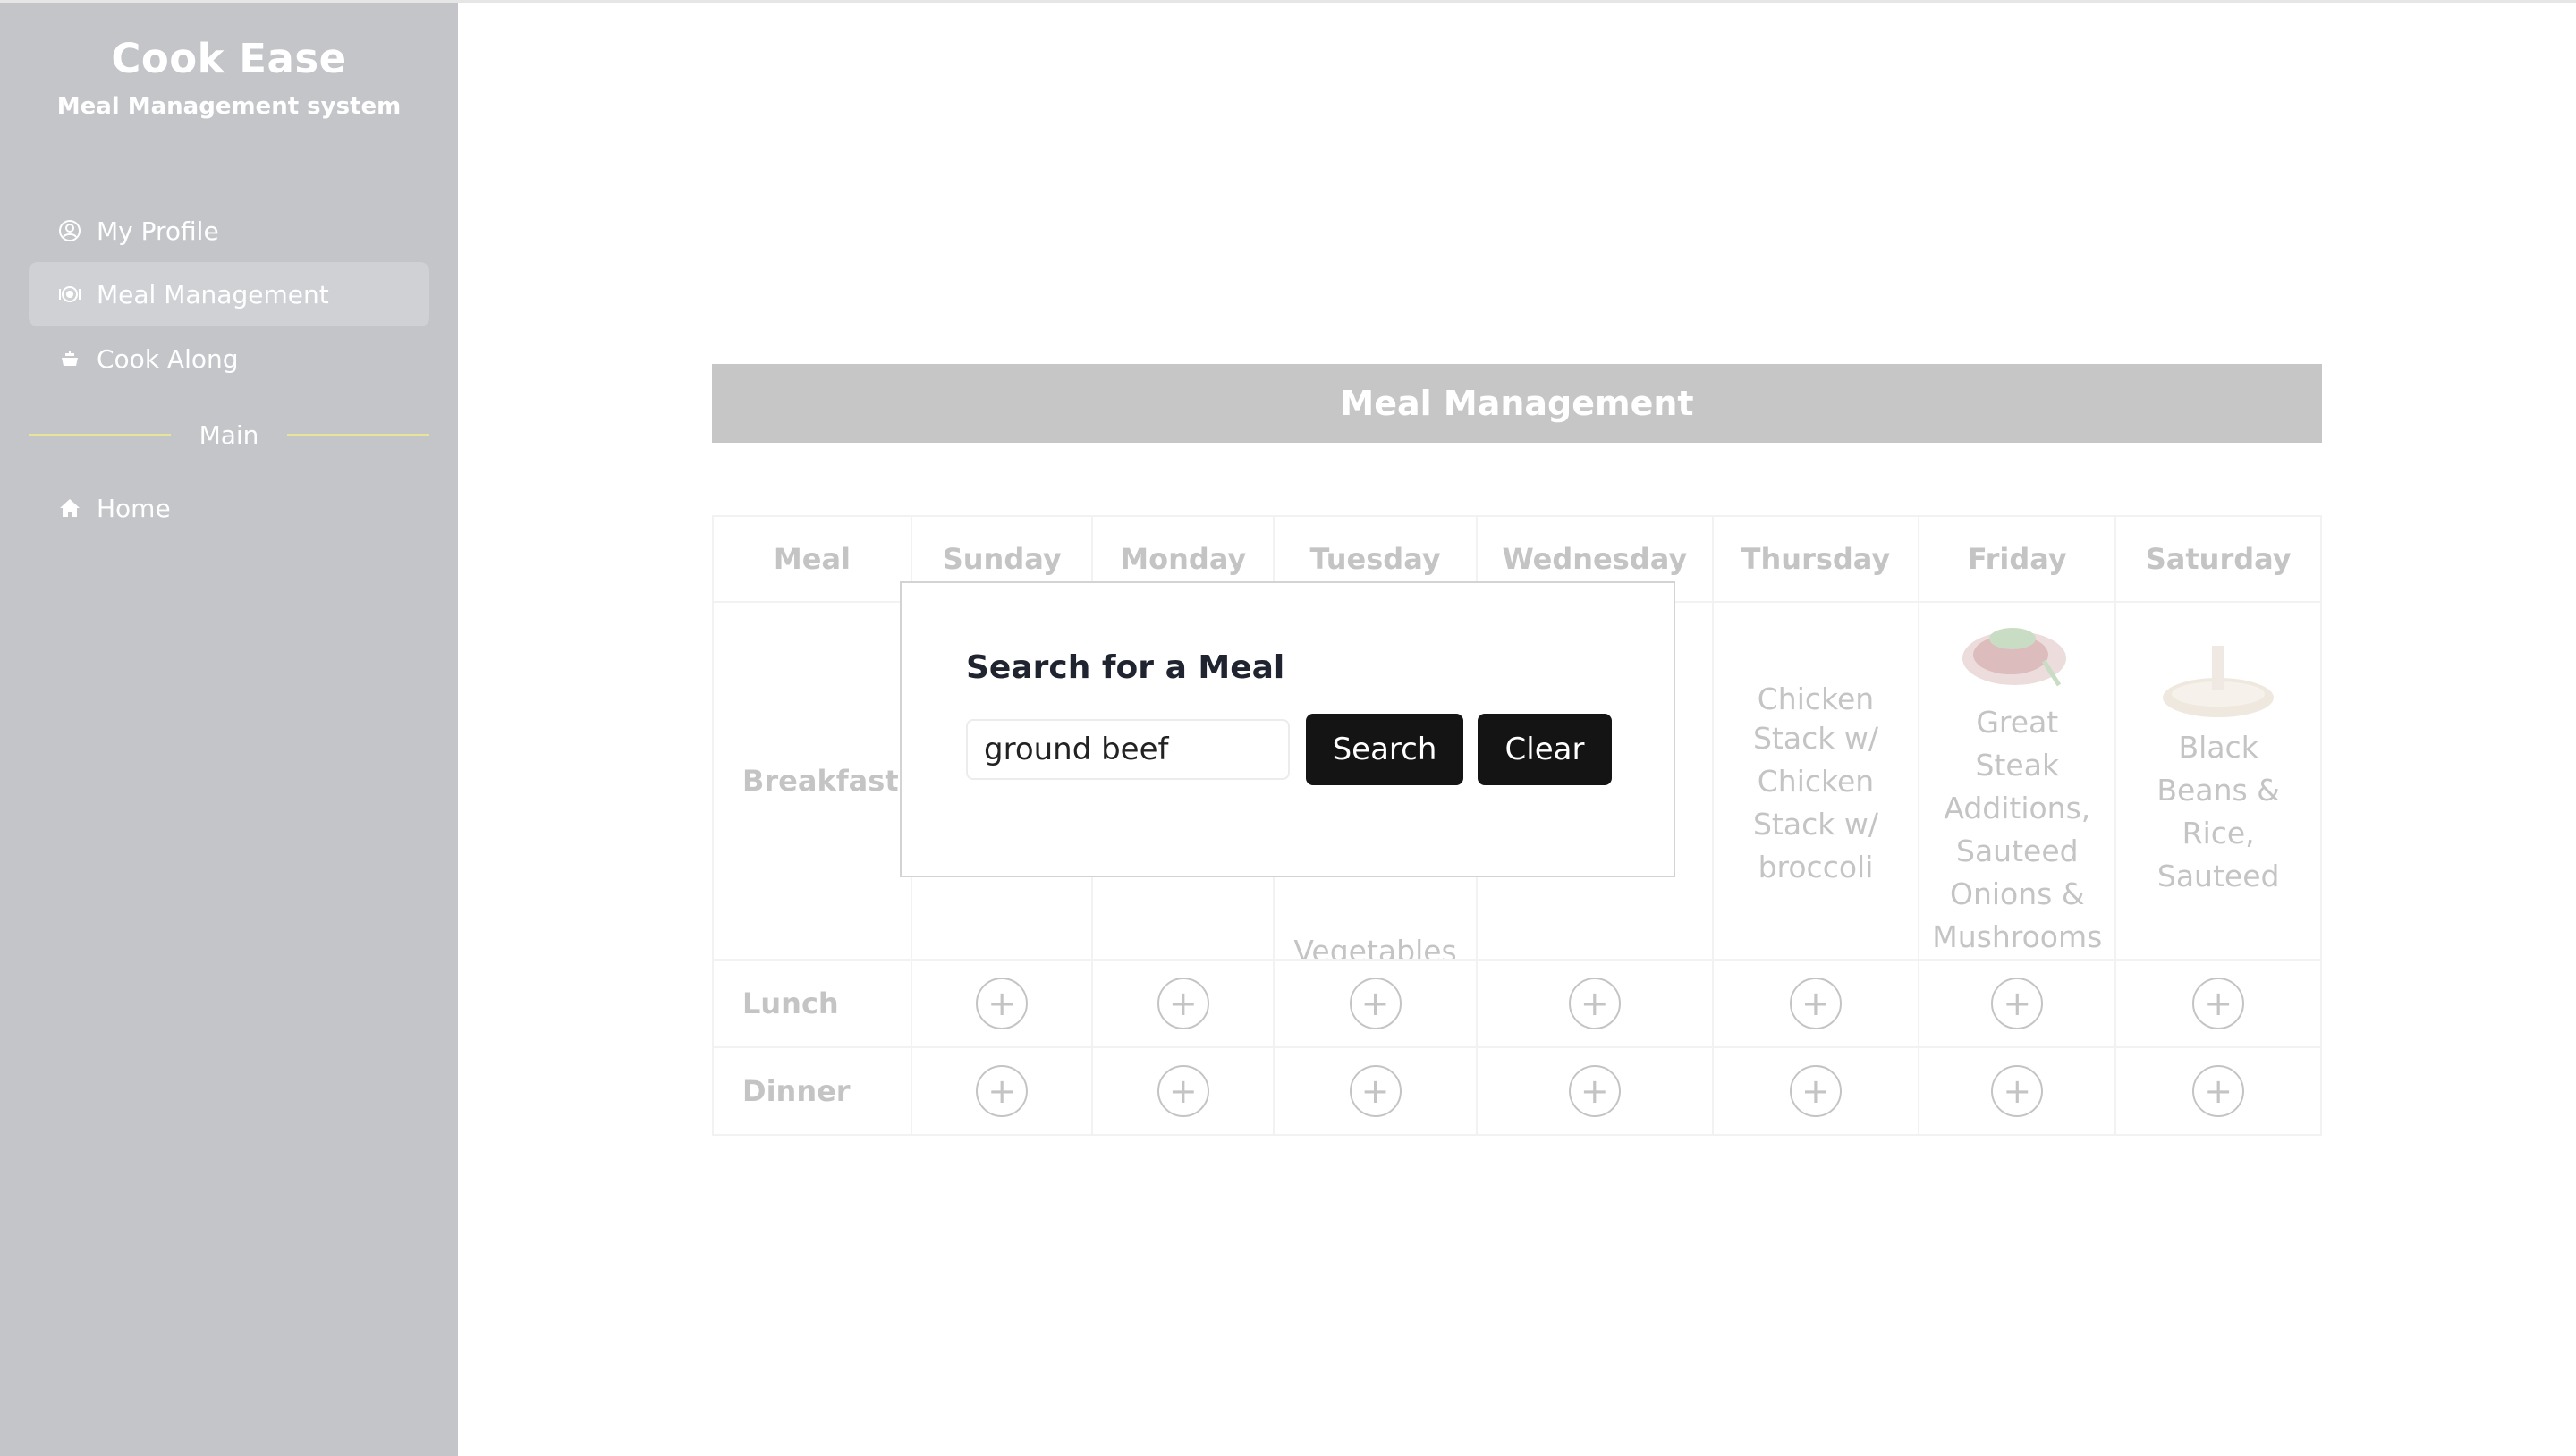 The width and height of the screenshot is (2576, 1456). I want to click on section-label: Main, so click(229, 434).